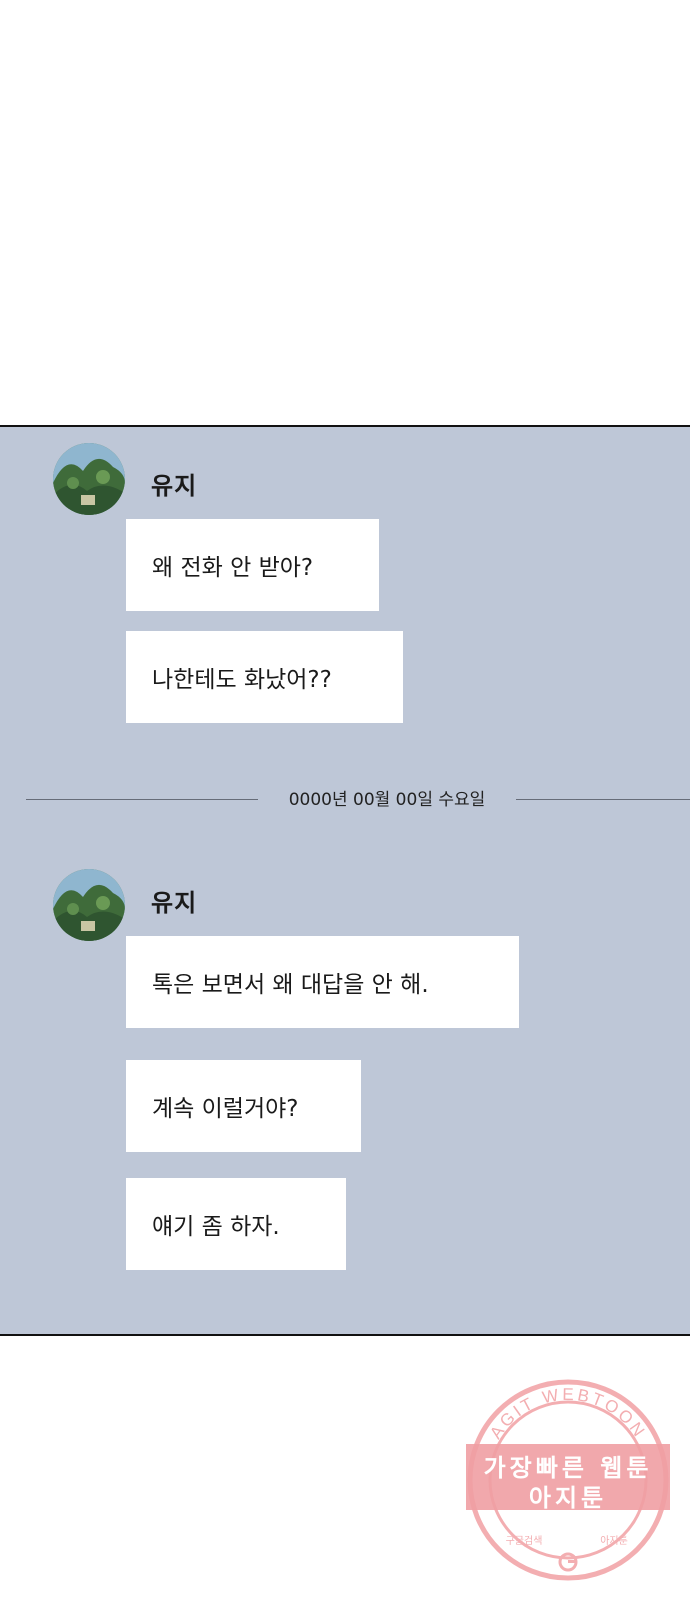  I want to click on svg-text: 아지툰, so click(614, 1541).